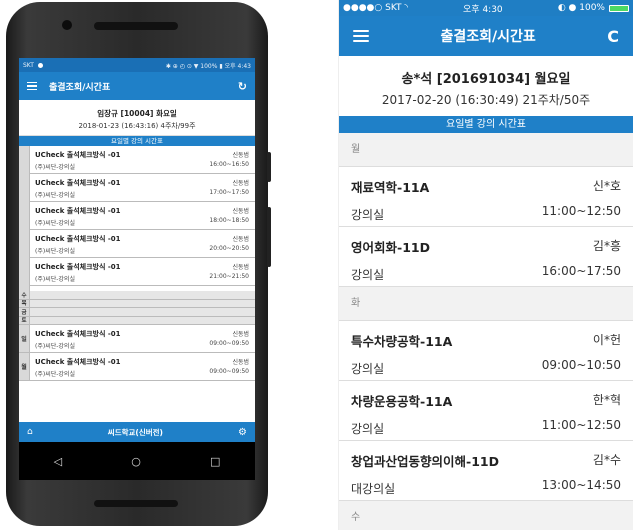 This screenshot has height=530, width=633. What do you see at coordinates (136, 503) in the screenshot?
I see `bottom-speaker` at bounding box center [136, 503].